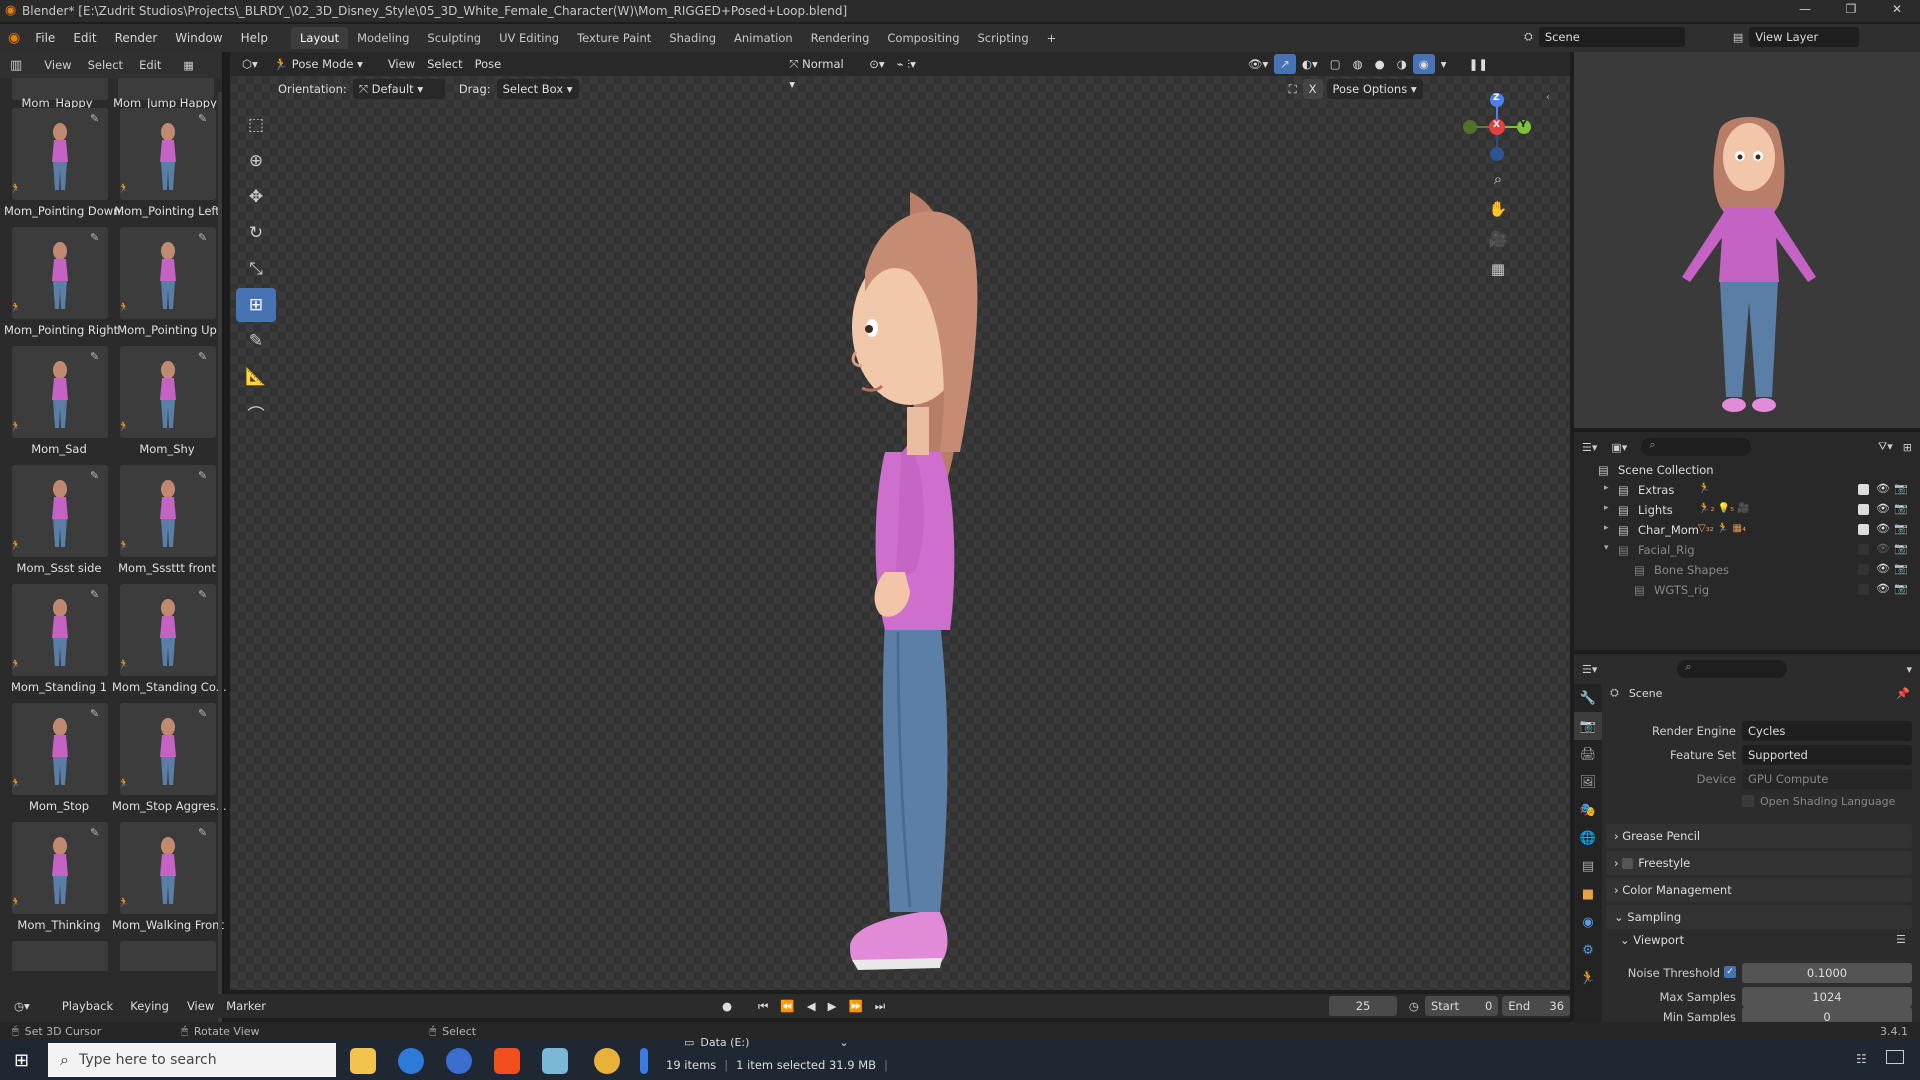  Describe the element at coordinates (1759, 917) in the screenshot. I see `section-sampling: ⌄ Sampling` at that location.